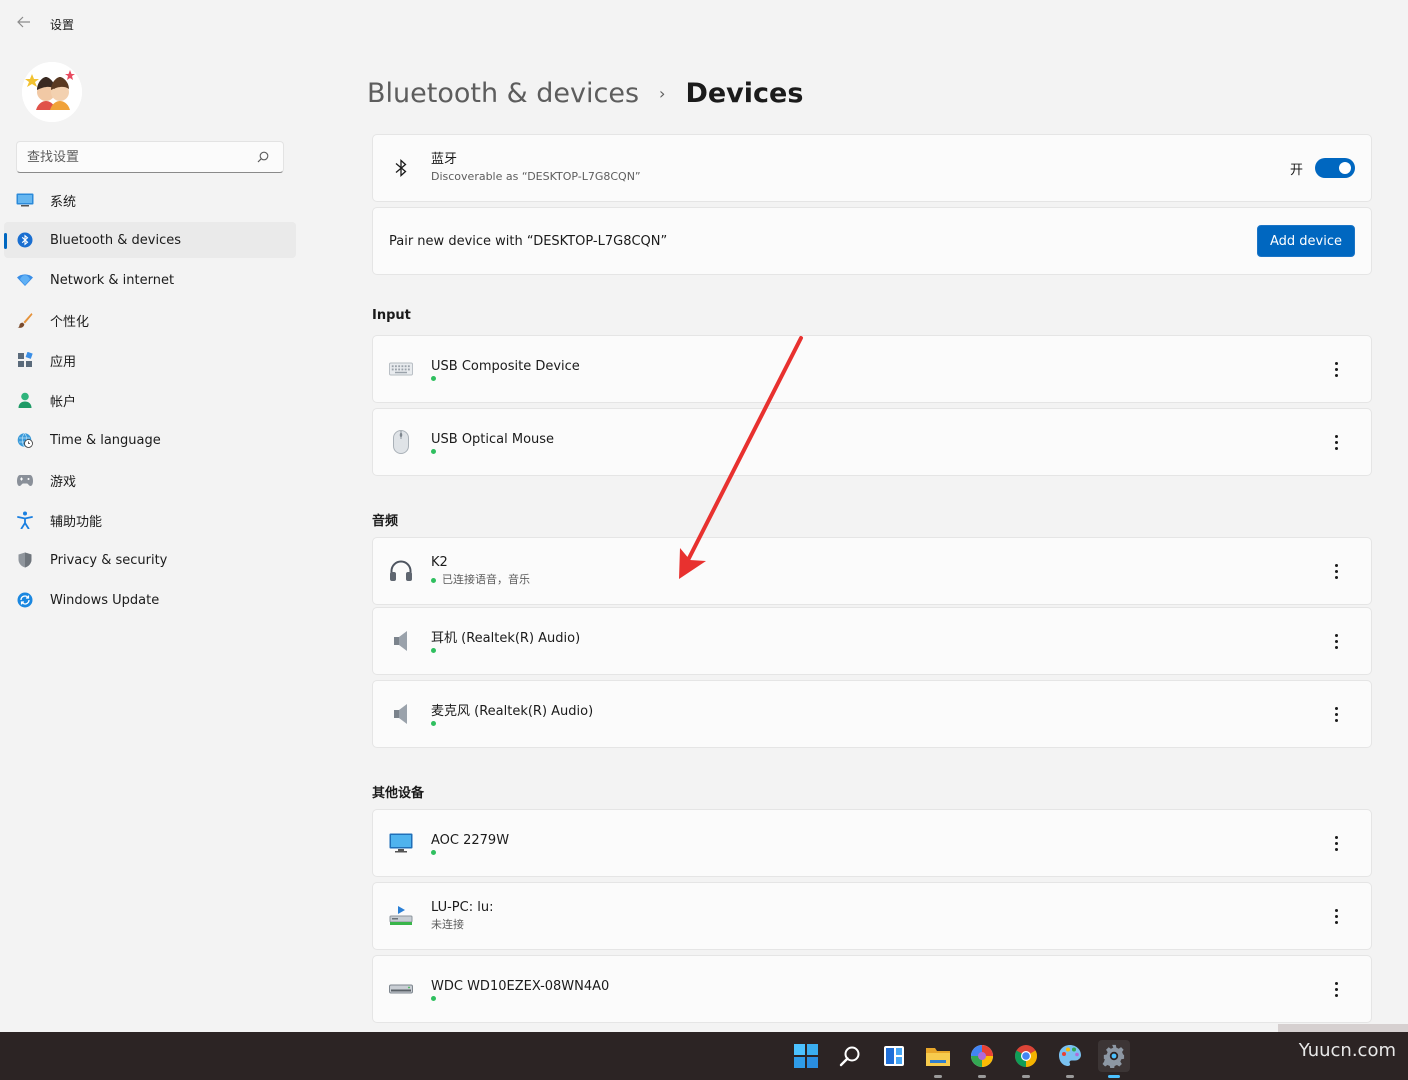 Image resolution: width=1408 pixels, height=1080 pixels. I want to click on pinwheel-app-icon, so click(982, 1056).